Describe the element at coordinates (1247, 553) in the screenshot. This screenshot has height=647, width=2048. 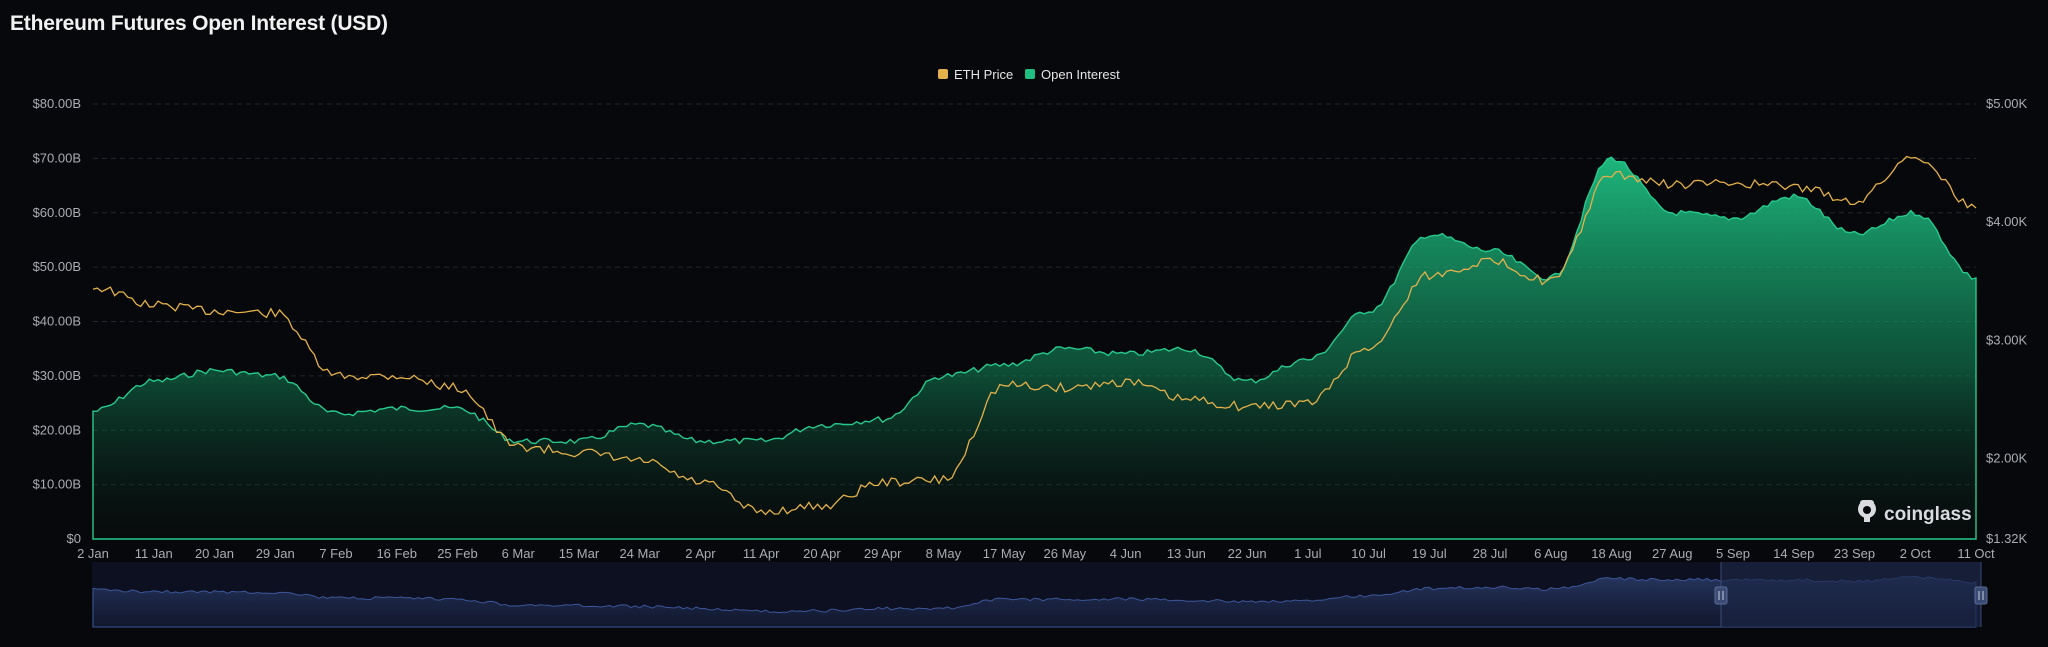
I see `x-tick-label: 22 Jun` at that location.